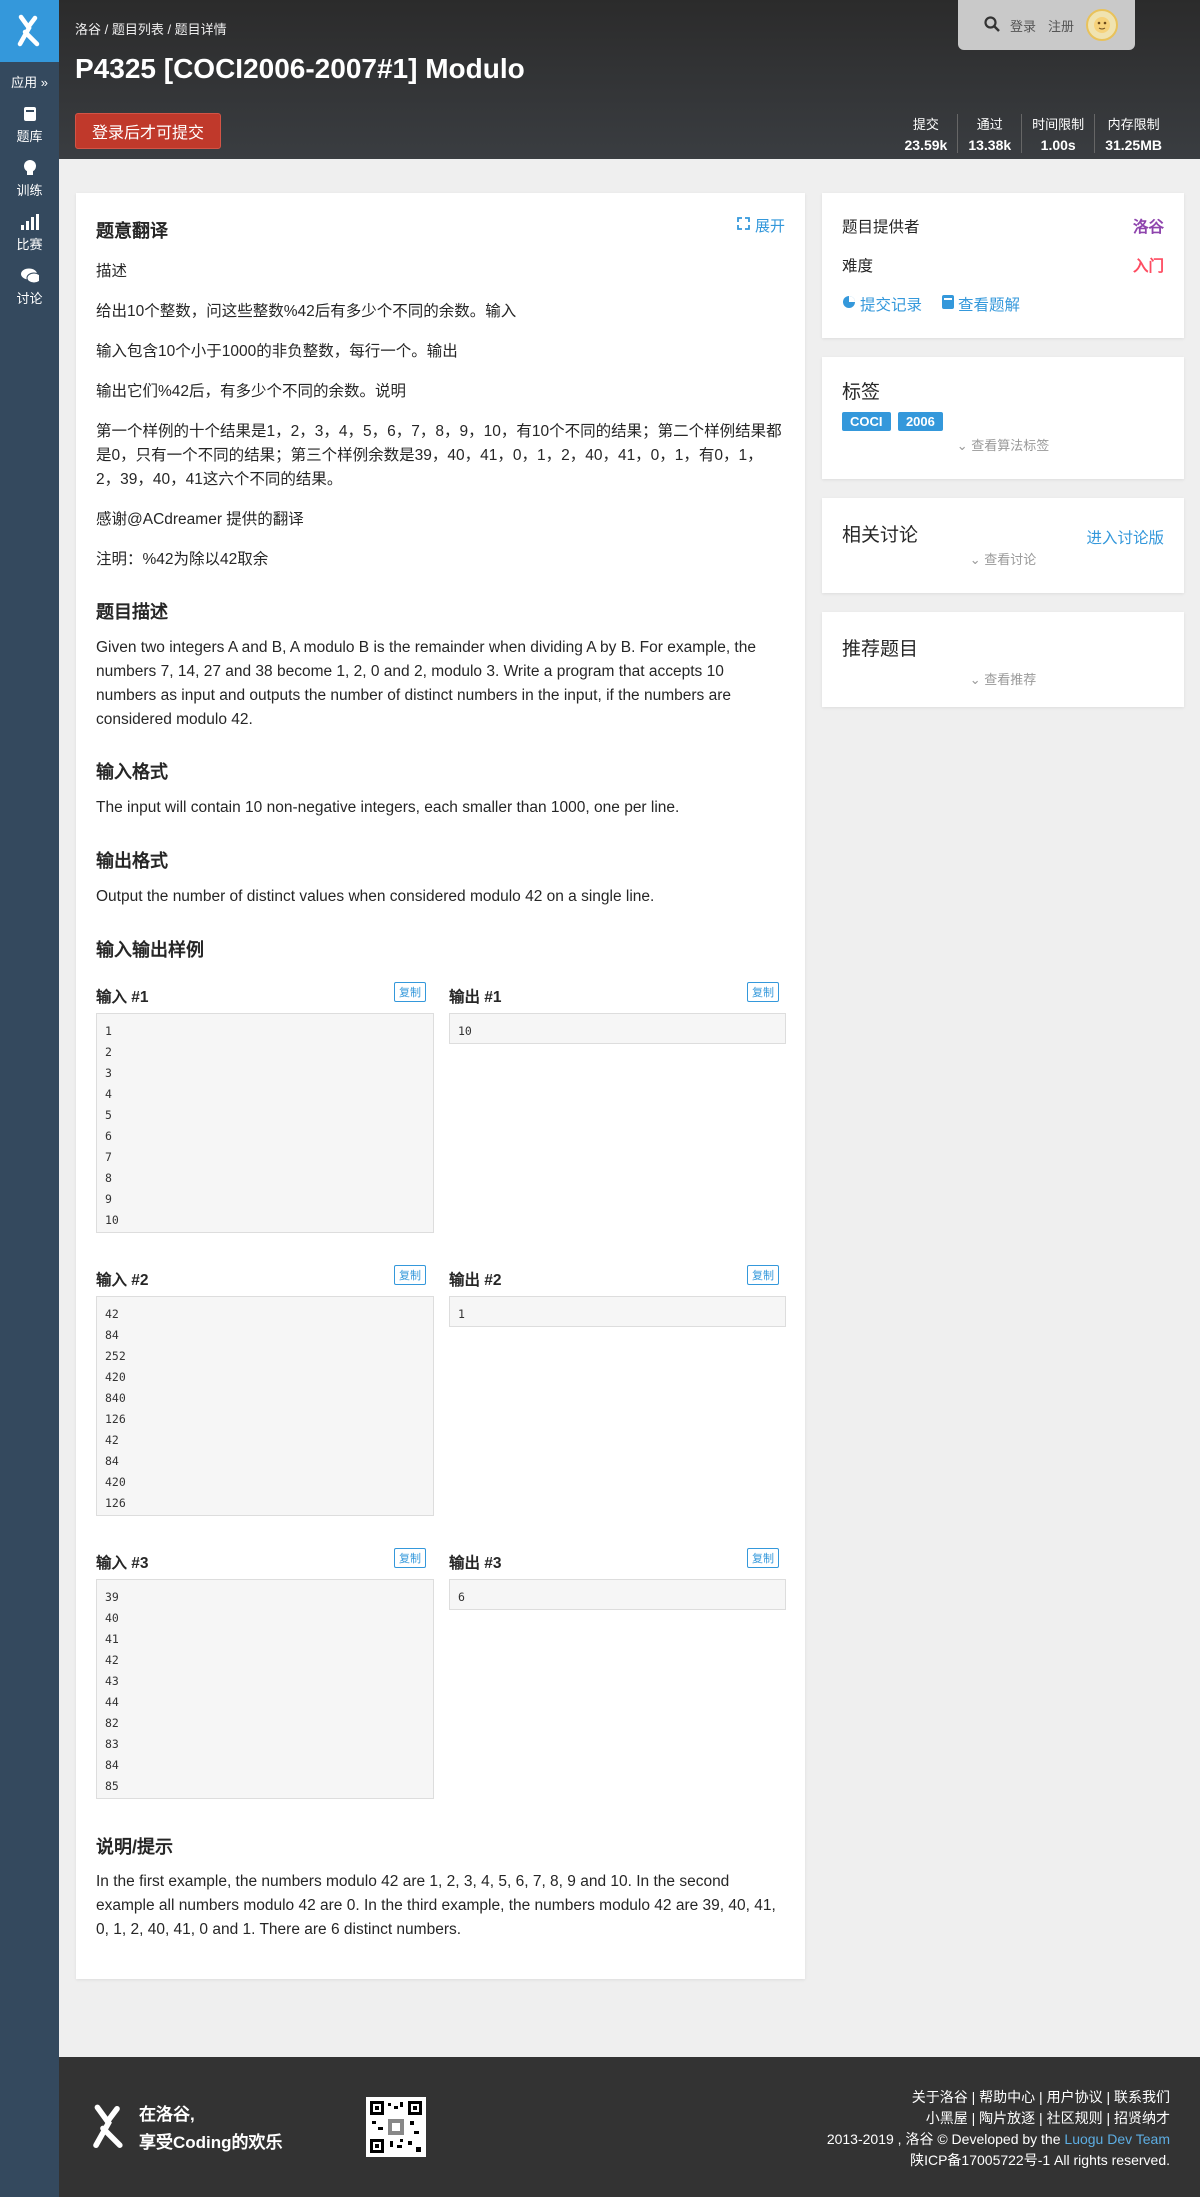  What do you see at coordinates (265, 1123) in the screenshot?
I see `sample-input-box: 1 2 3 4 5 6 7 8 9 10` at bounding box center [265, 1123].